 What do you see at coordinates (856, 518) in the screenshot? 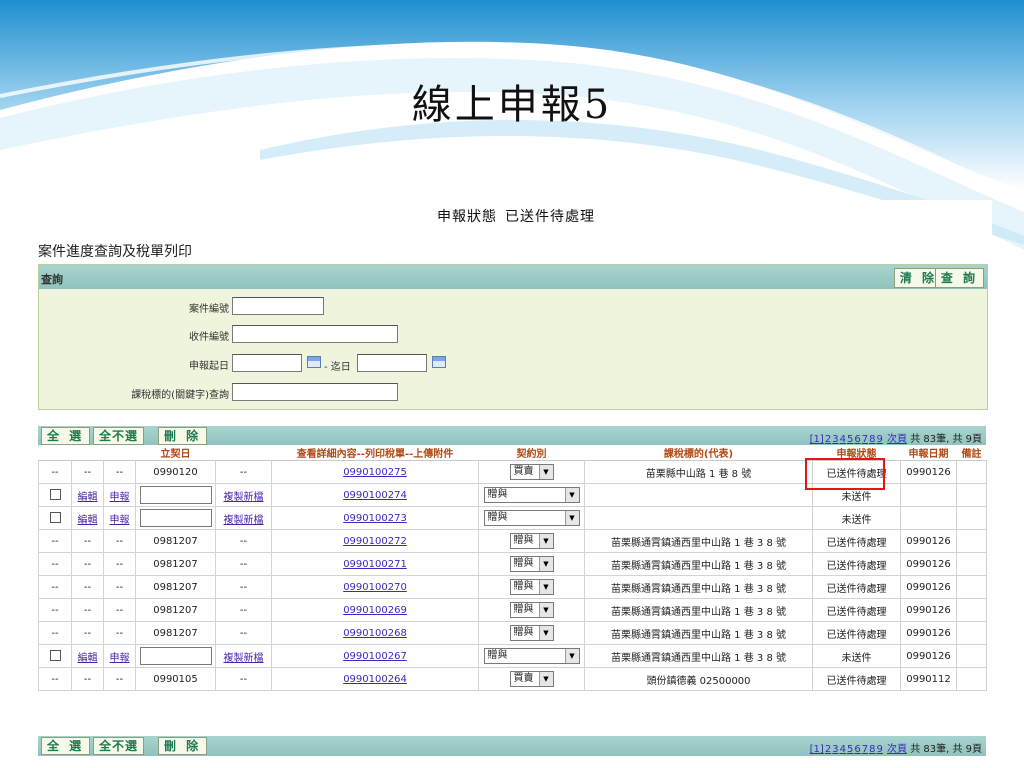
I see `status-cell: 未送件` at bounding box center [856, 518].